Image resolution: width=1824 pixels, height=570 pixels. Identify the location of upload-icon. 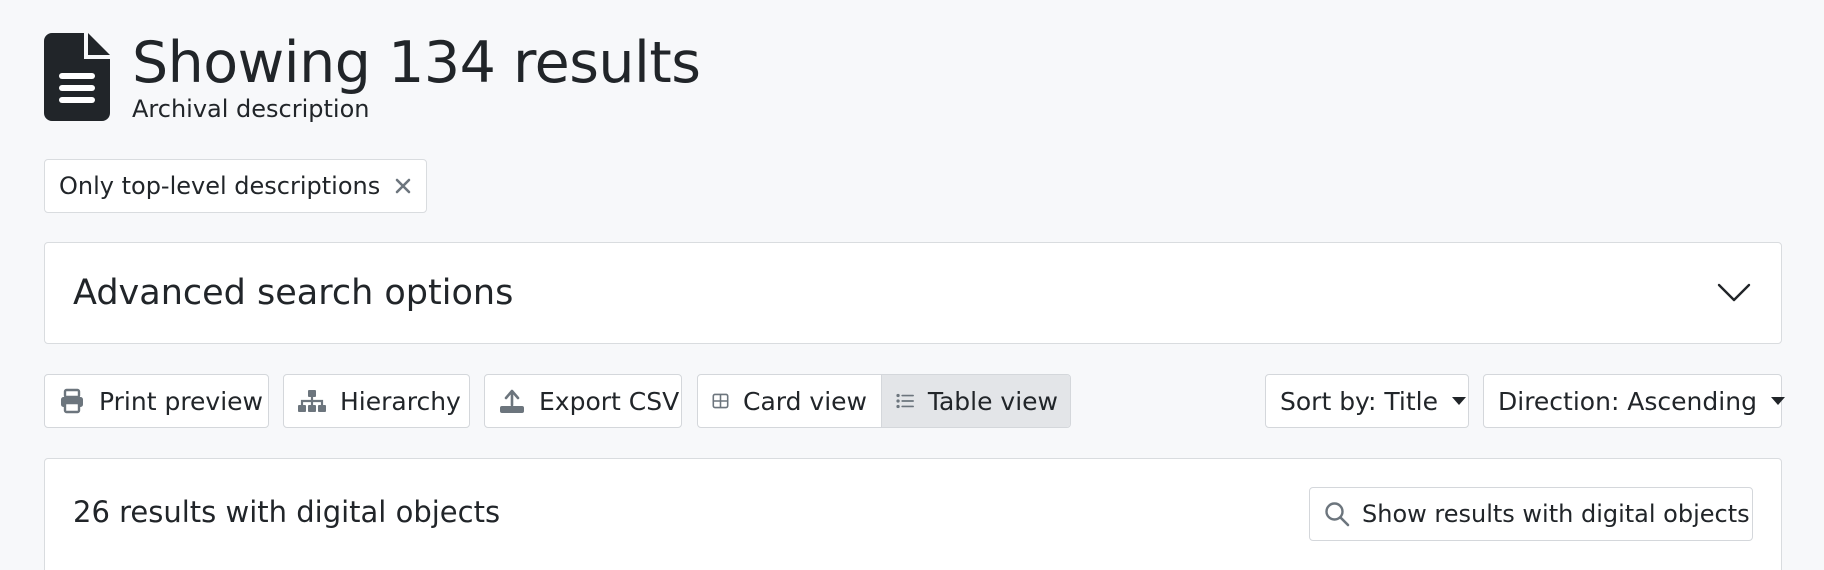
(512, 401).